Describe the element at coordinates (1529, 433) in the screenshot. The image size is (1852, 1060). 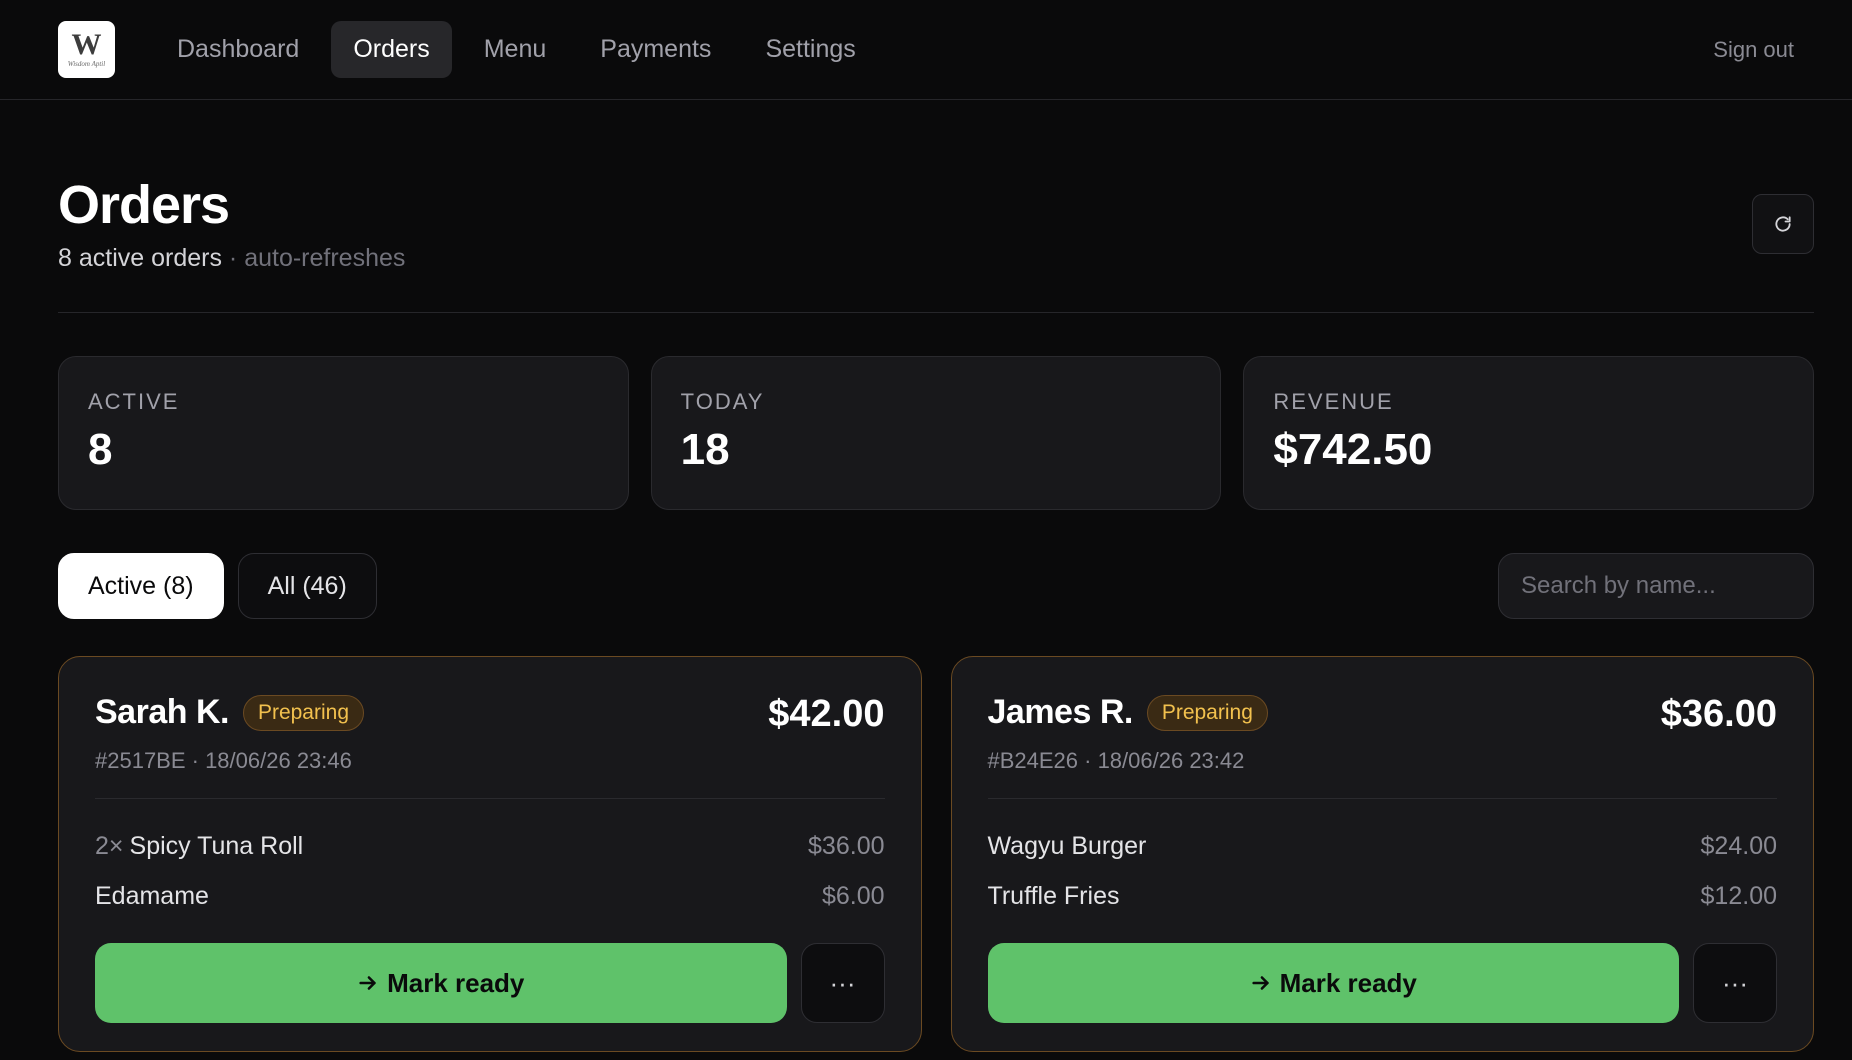
I see `stat-card-revenue: REVENUE $742.50` at that location.